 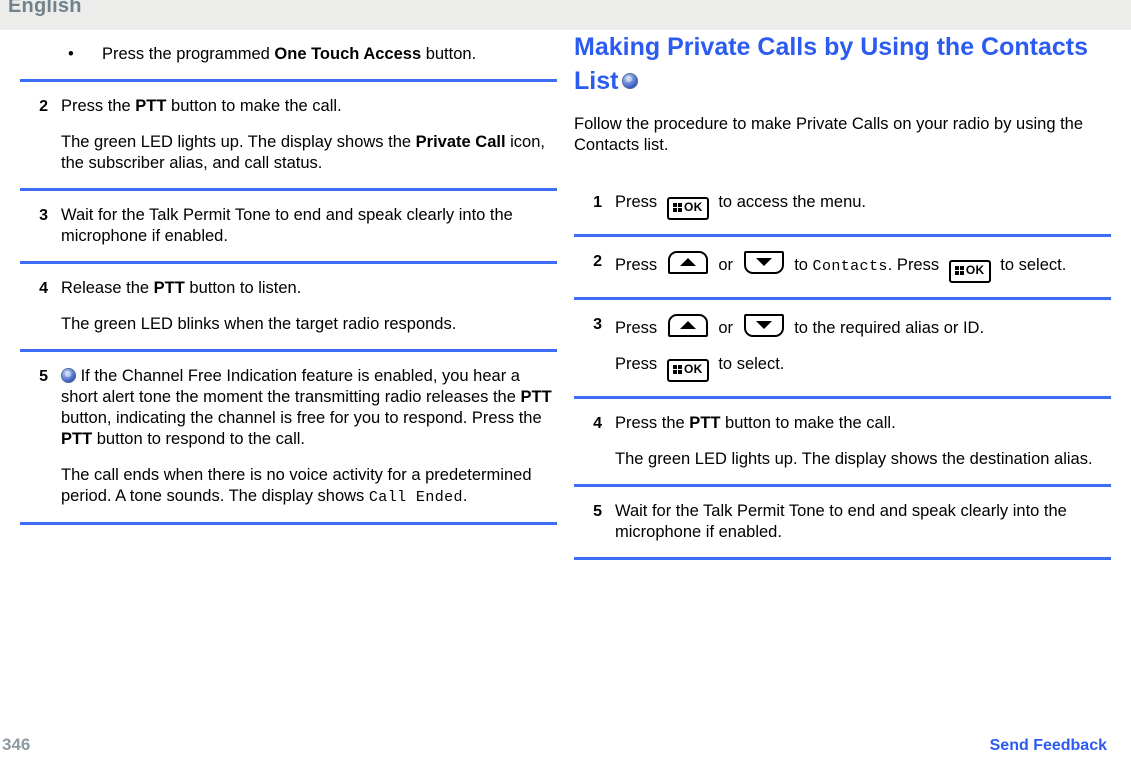 What do you see at coordinates (188, 54) in the screenshot?
I see `text-run: Press the programmed` at bounding box center [188, 54].